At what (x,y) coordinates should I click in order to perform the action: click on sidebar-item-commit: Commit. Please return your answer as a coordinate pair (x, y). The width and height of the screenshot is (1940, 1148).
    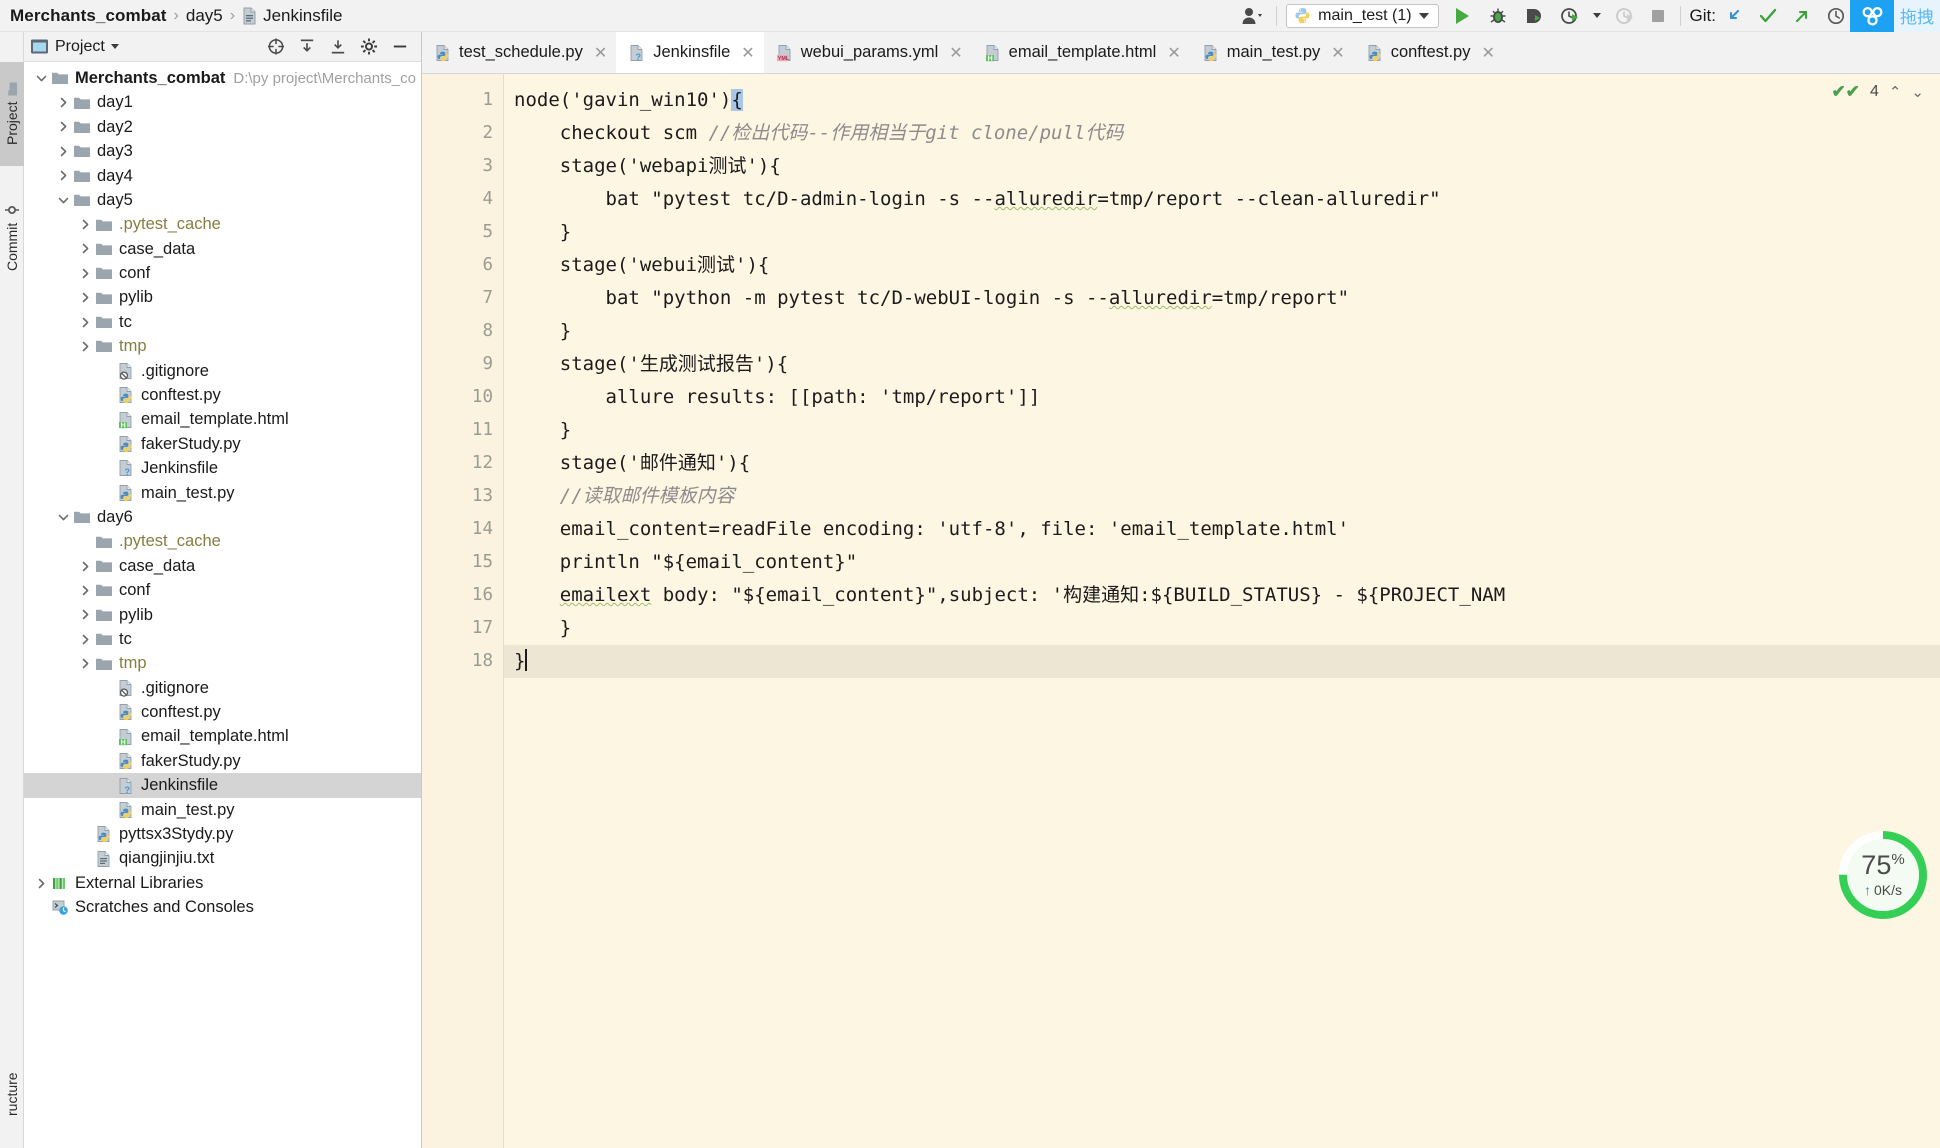
    Looking at the image, I should click on (12, 237).